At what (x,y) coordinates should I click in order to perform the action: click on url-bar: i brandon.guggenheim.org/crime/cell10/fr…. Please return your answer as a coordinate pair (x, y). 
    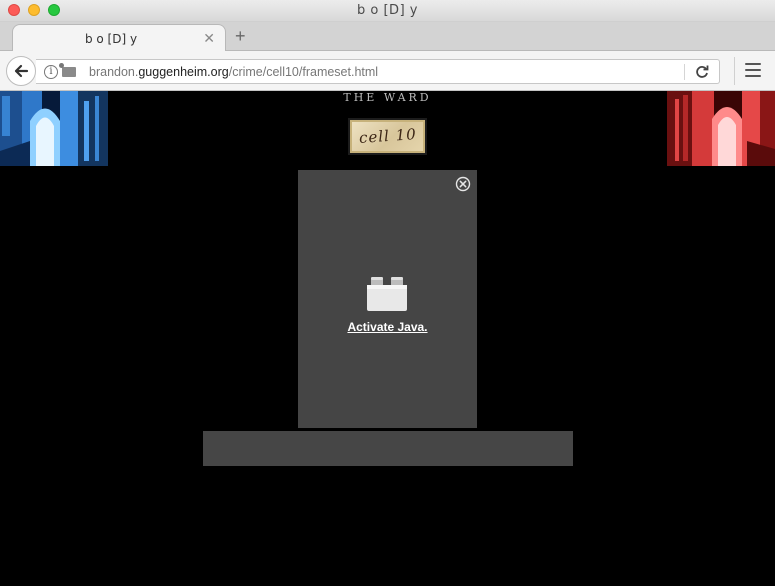
    Looking at the image, I should click on (378, 71).